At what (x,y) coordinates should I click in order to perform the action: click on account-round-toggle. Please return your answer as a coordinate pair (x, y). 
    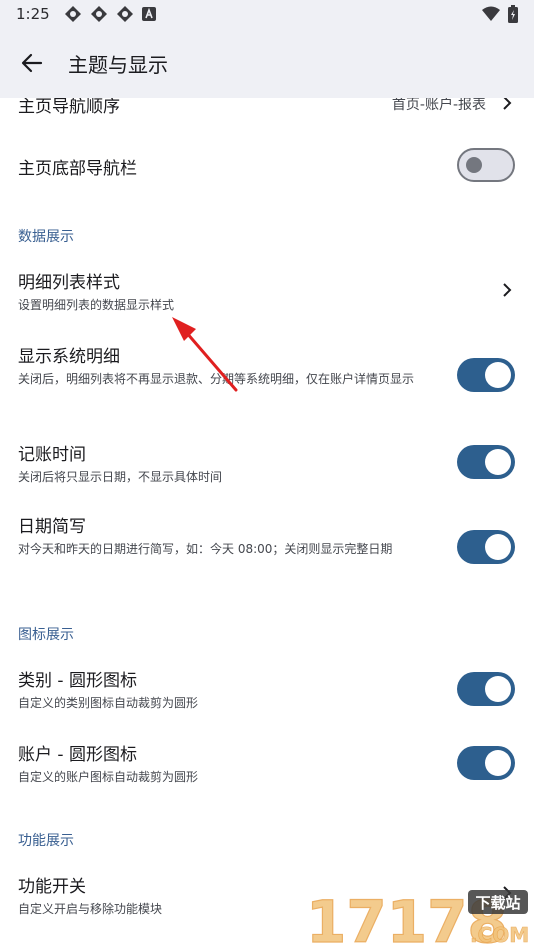
    Looking at the image, I should click on (486, 763).